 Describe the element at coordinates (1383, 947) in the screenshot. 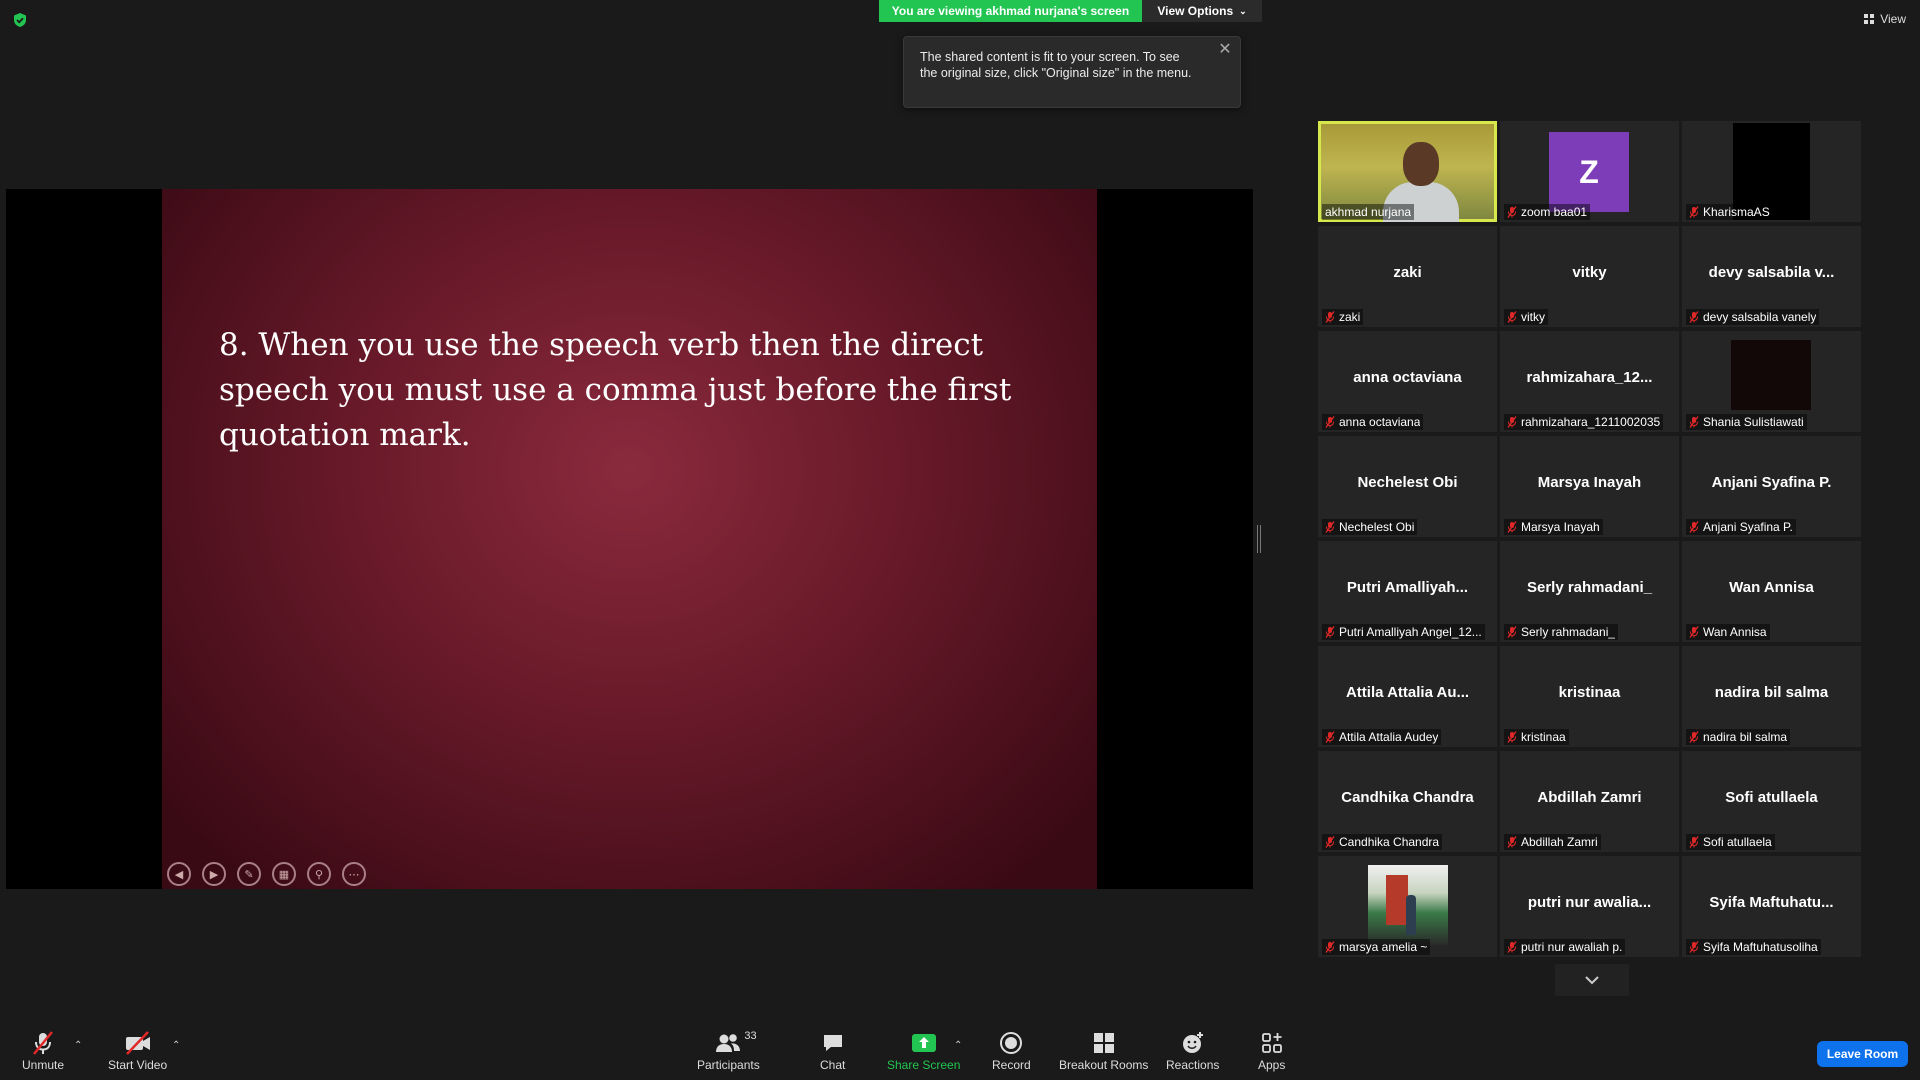

I see `participant-name: marsya amelia ~` at that location.